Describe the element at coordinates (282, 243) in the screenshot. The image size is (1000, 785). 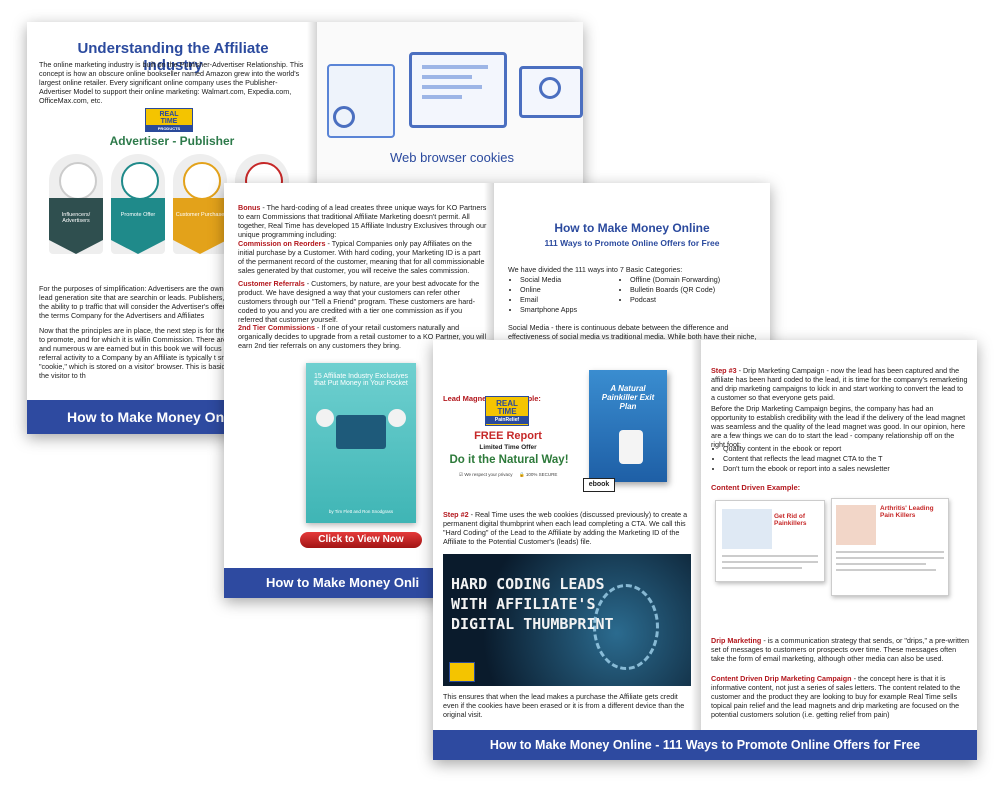
I see `commission-label: Commission on Reorders` at that location.